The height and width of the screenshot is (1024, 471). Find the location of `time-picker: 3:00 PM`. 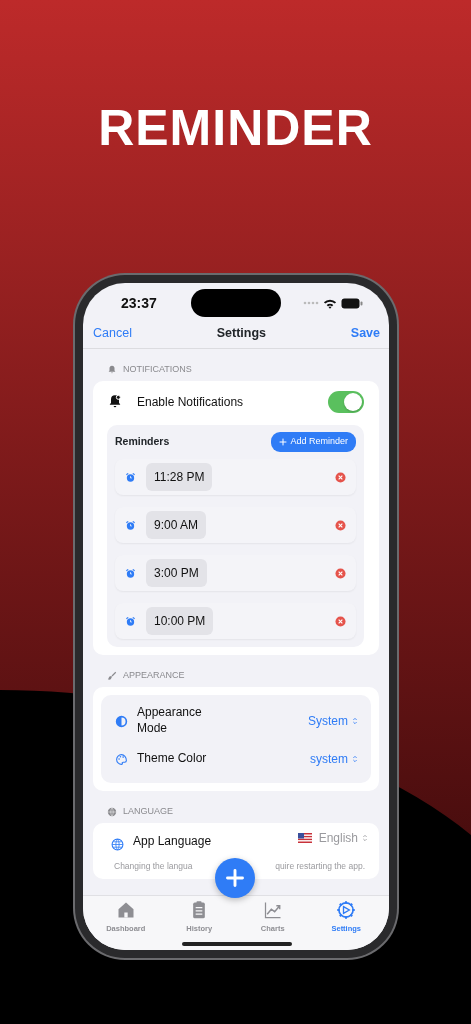

time-picker: 3:00 PM is located at coordinates (176, 573).